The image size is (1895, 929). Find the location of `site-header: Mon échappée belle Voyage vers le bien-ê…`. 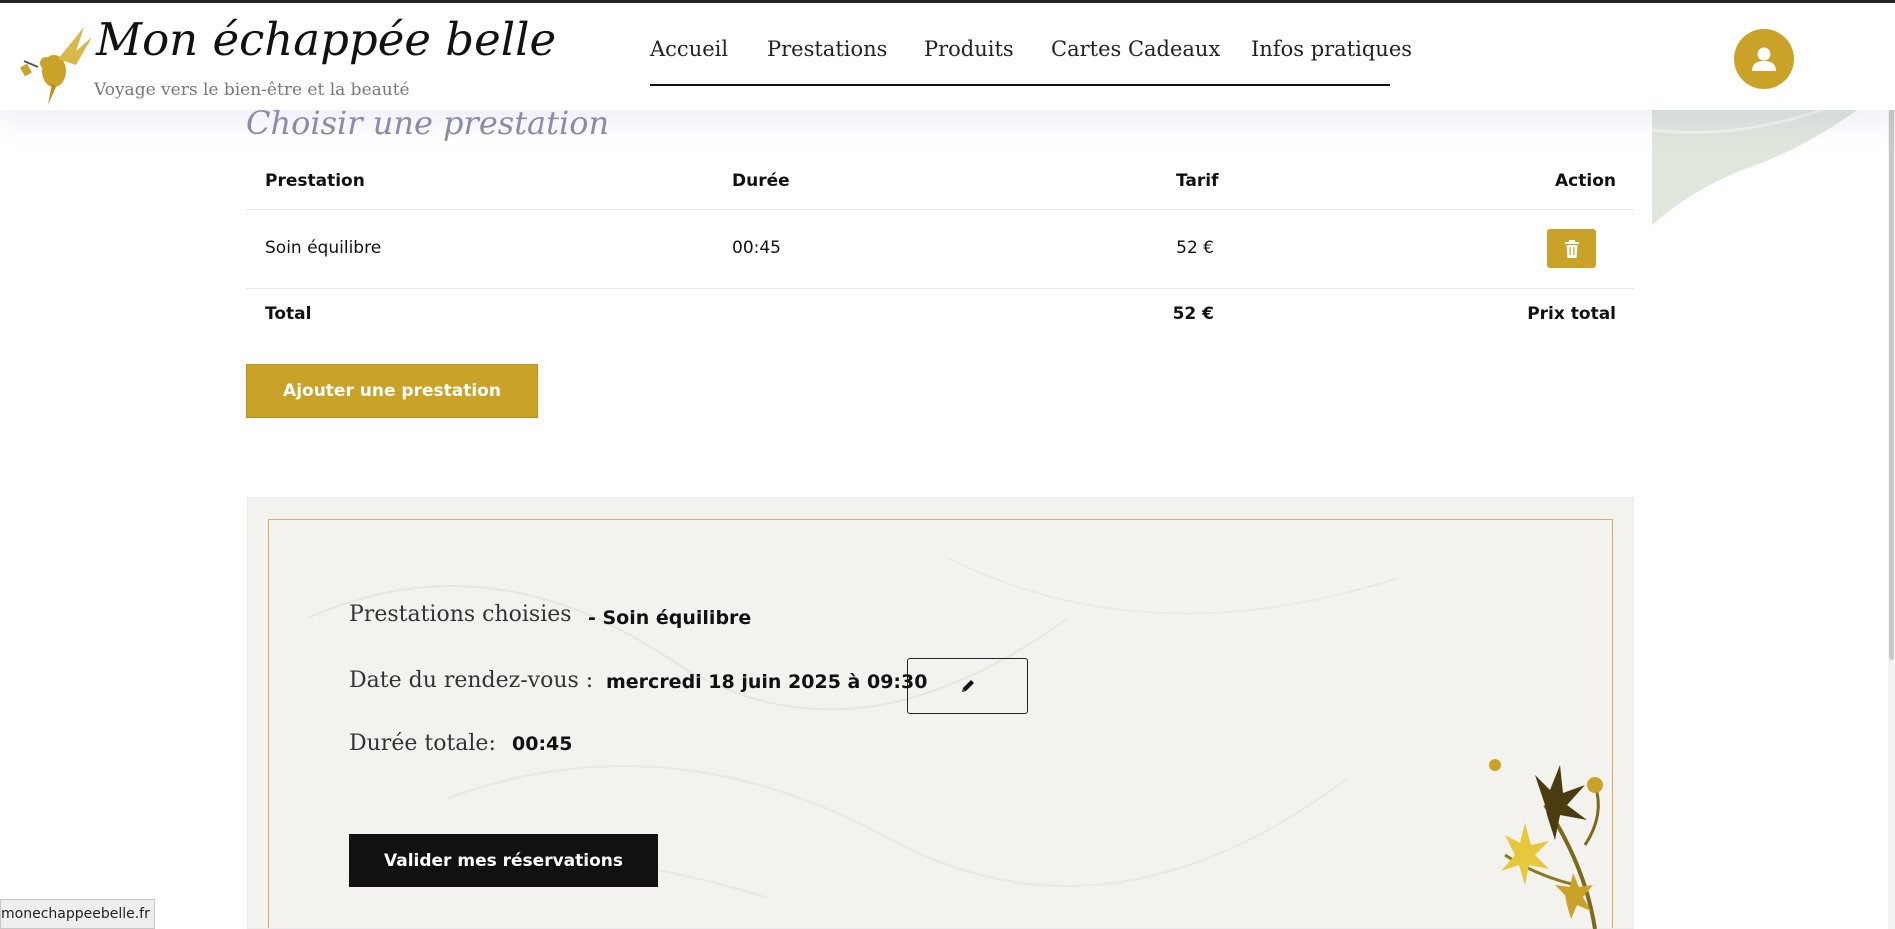

site-header: Mon échappée belle Voyage vers le bien-ê… is located at coordinates (947, 55).